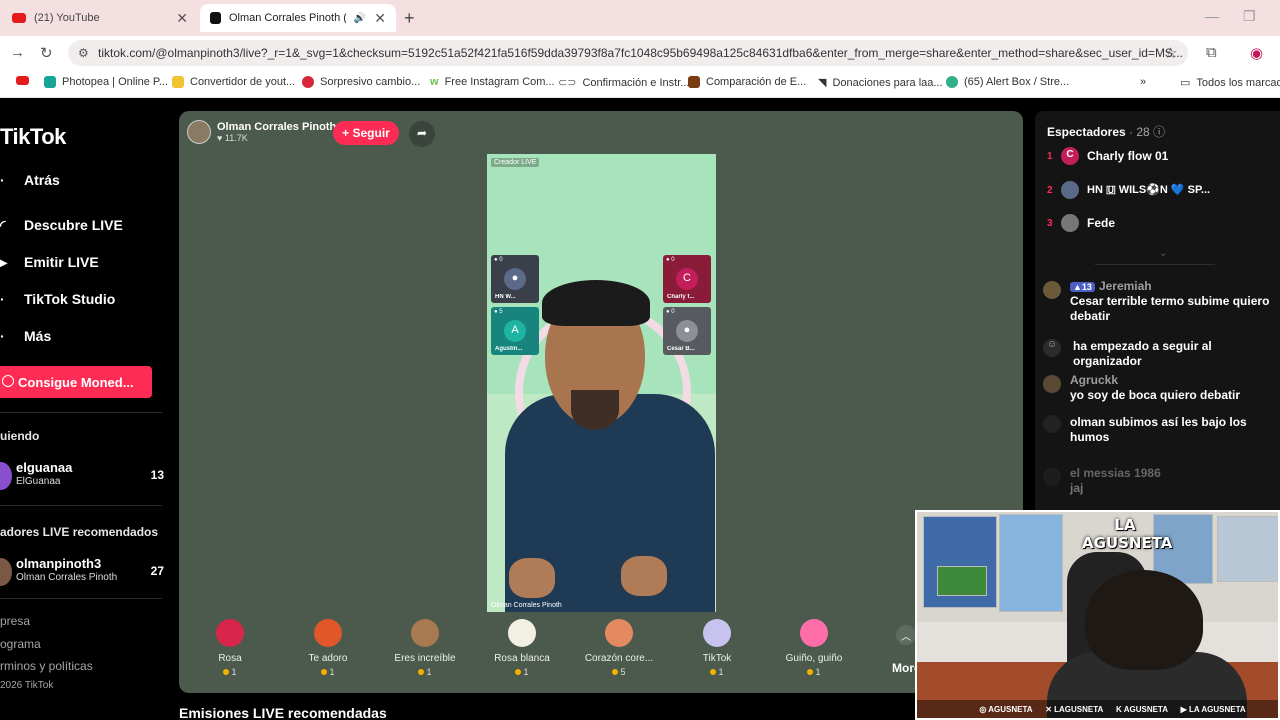  Describe the element at coordinates (1127, 534) in the screenshot. I see `channel-logo: LA AGUSNETA` at that location.